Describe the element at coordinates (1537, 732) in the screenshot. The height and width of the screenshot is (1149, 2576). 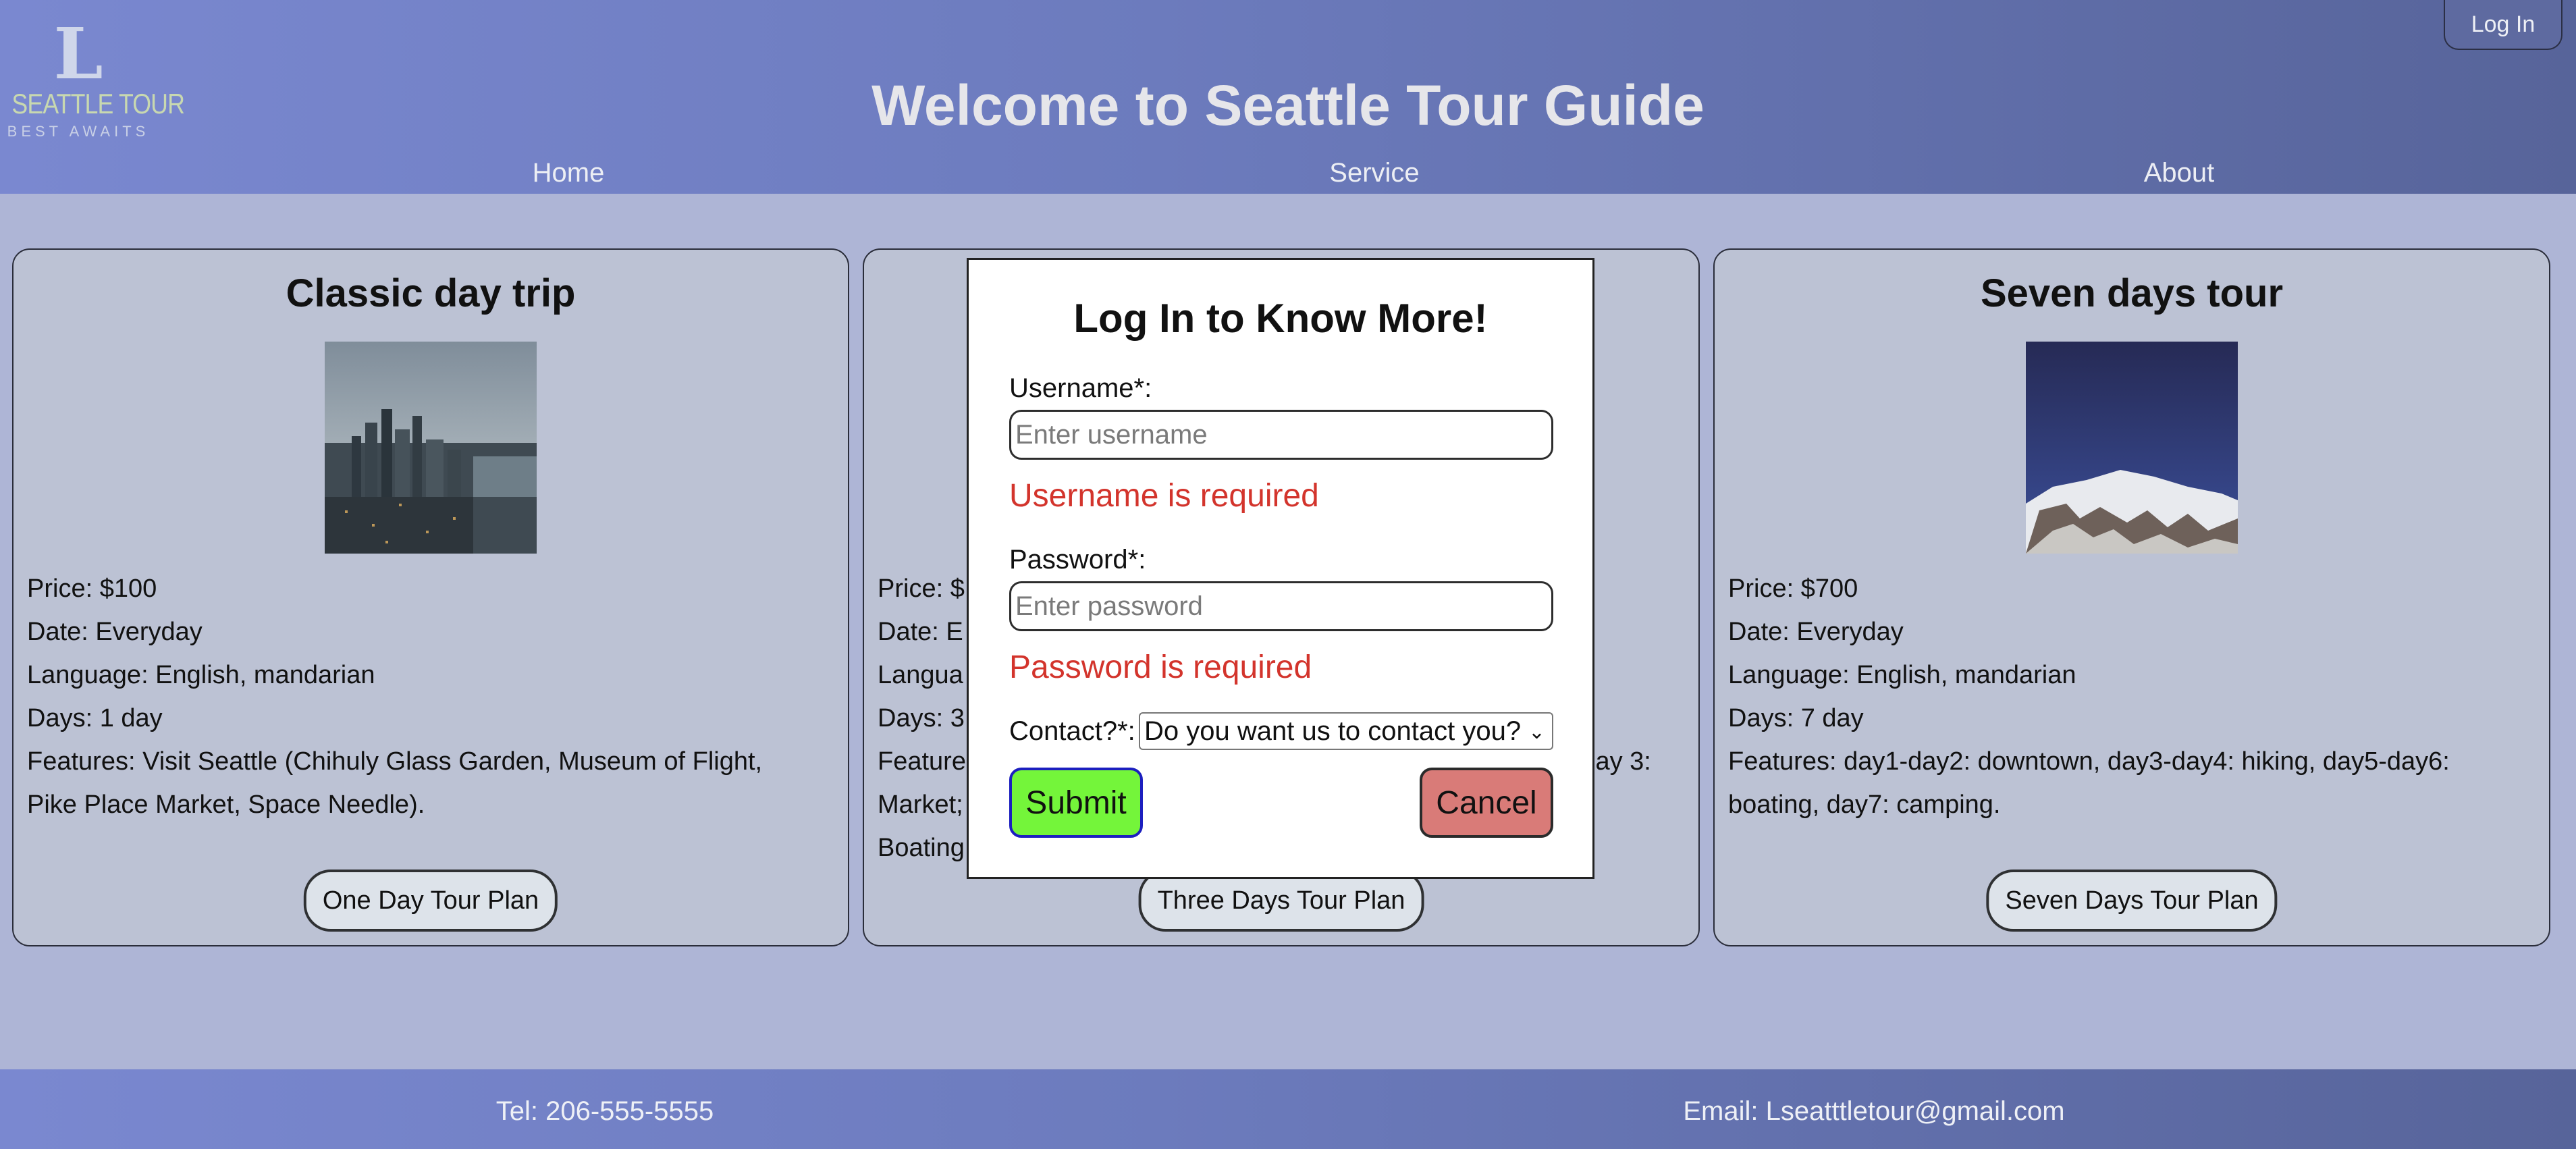
I see `chevron-down-icon: ⌄` at that location.